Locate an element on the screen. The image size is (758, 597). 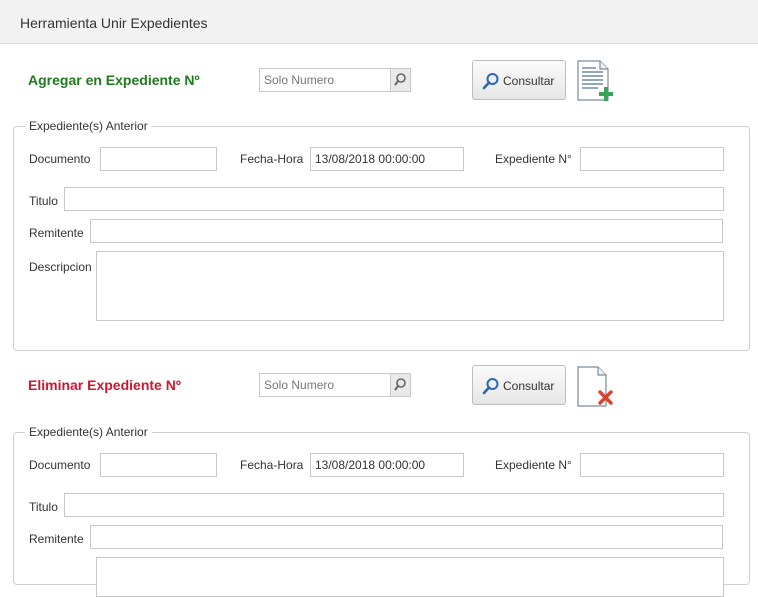
add-documento-input is located at coordinates (158, 159).